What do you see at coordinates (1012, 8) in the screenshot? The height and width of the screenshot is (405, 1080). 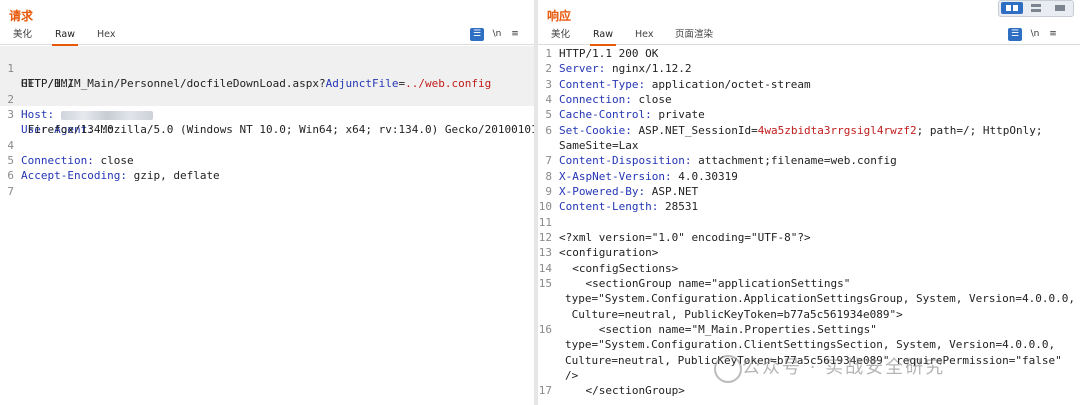 I see `layout-split-button` at bounding box center [1012, 8].